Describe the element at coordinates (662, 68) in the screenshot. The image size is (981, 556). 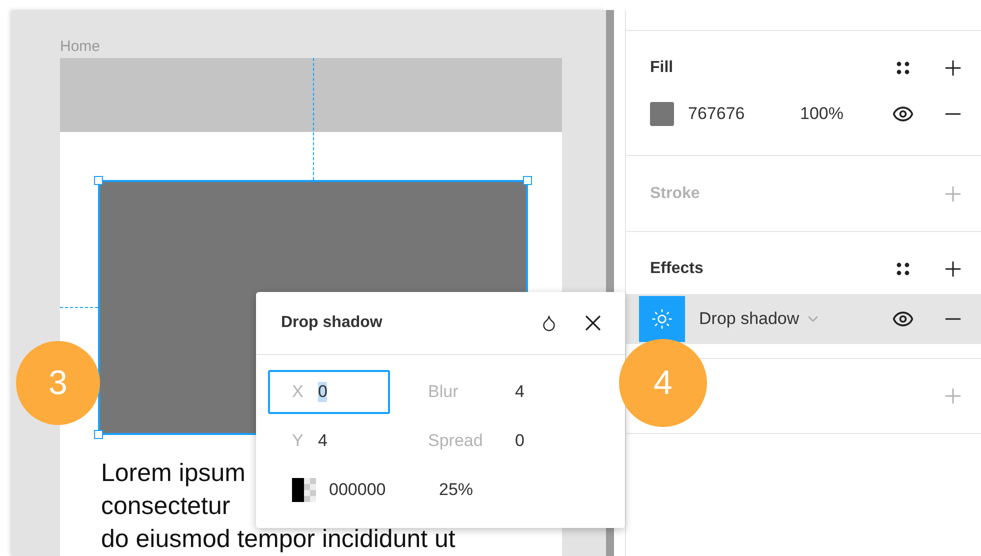
I see `section-title: Fill` at that location.